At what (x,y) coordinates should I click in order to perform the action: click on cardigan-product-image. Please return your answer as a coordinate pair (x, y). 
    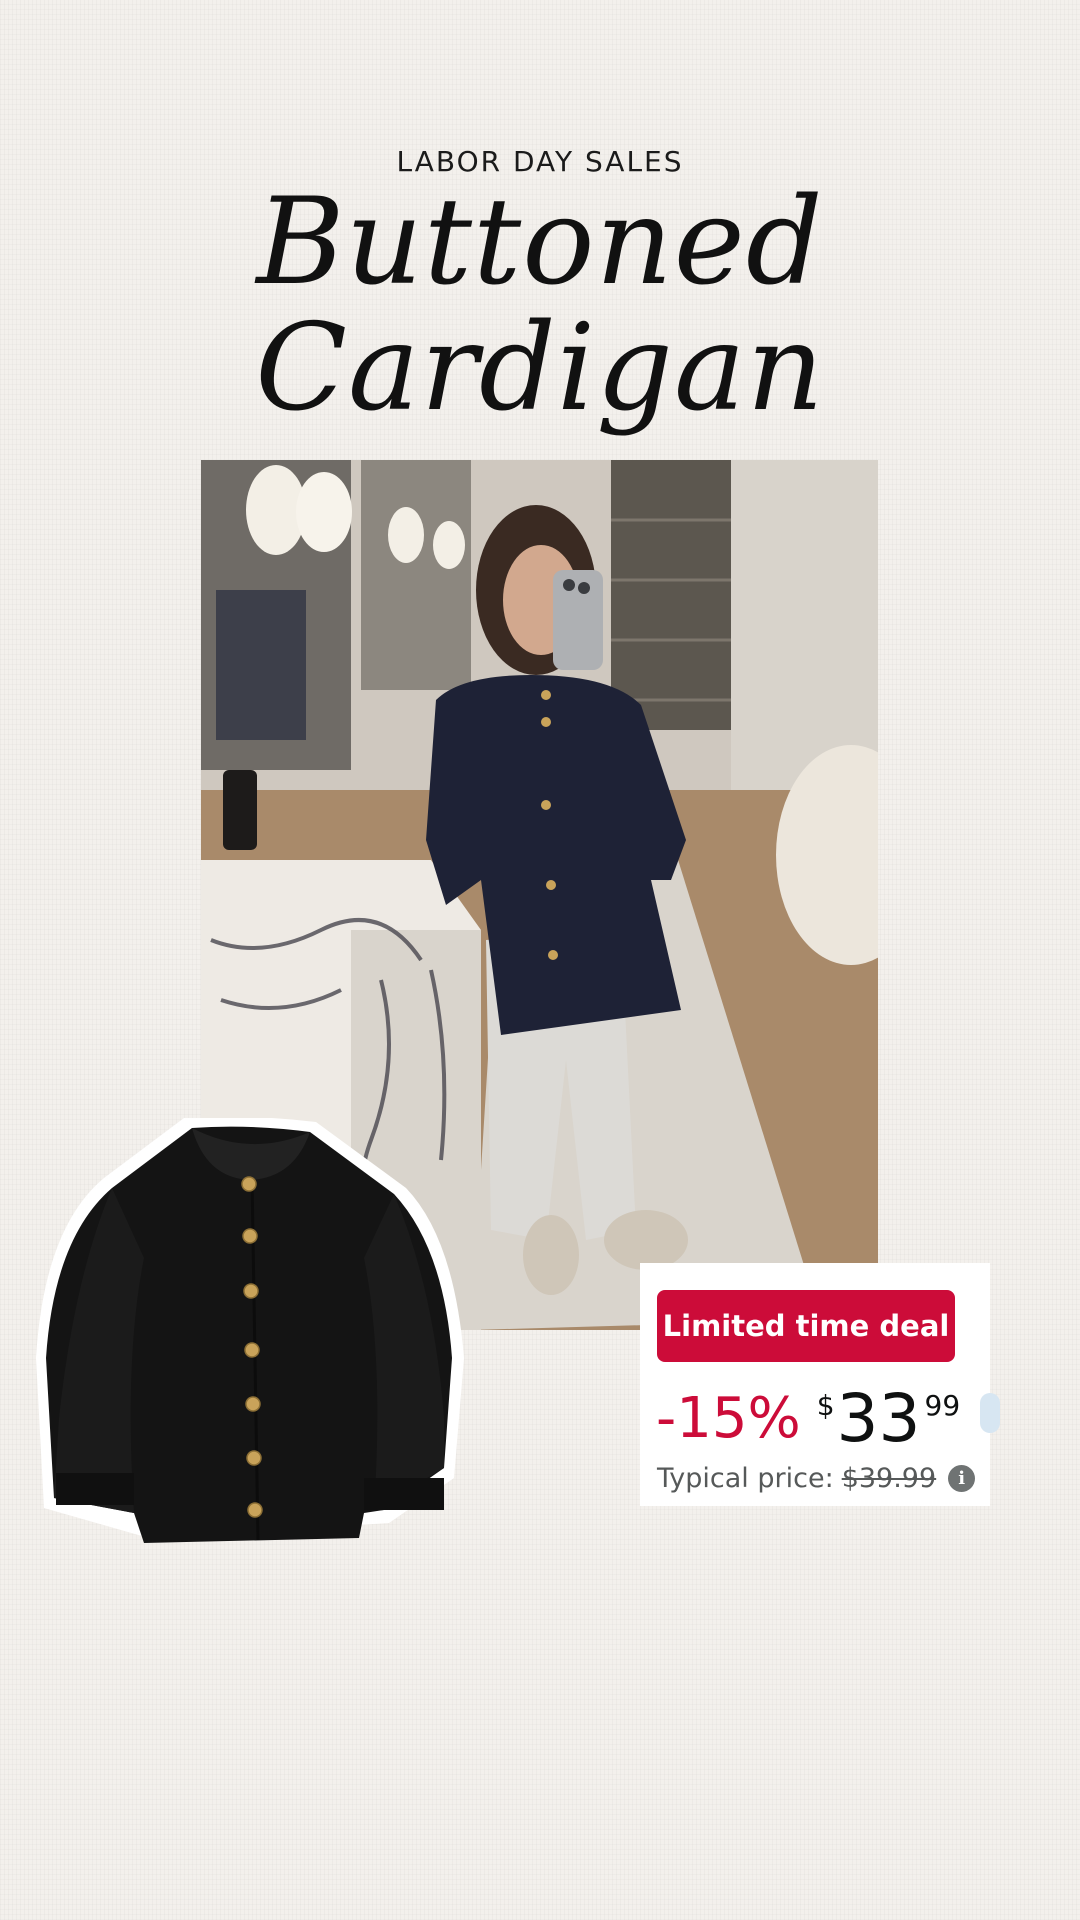
    Looking at the image, I should click on (250, 1332).